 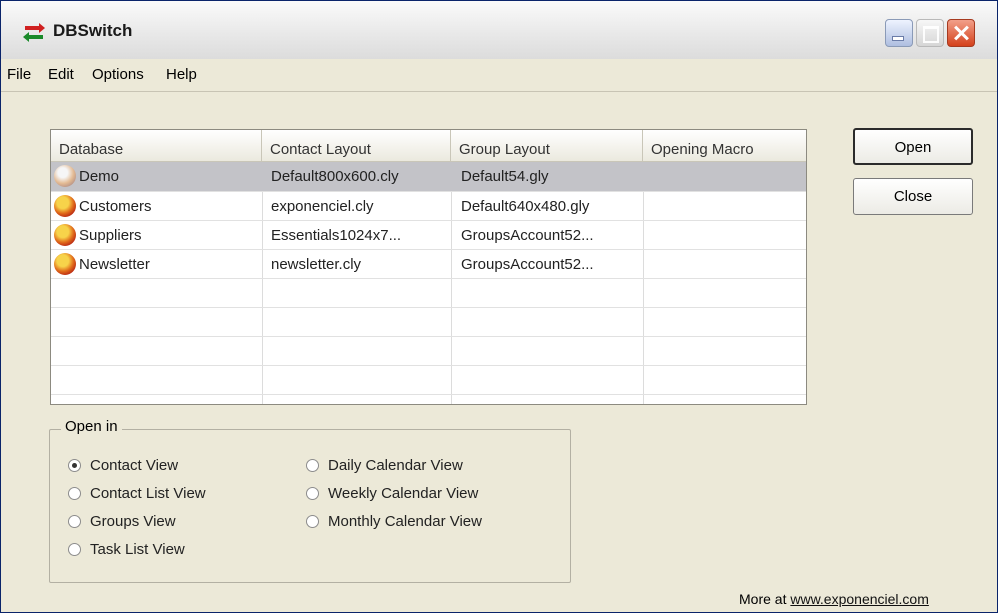 I want to click on open-button: Open, so click(x=913, y=146).